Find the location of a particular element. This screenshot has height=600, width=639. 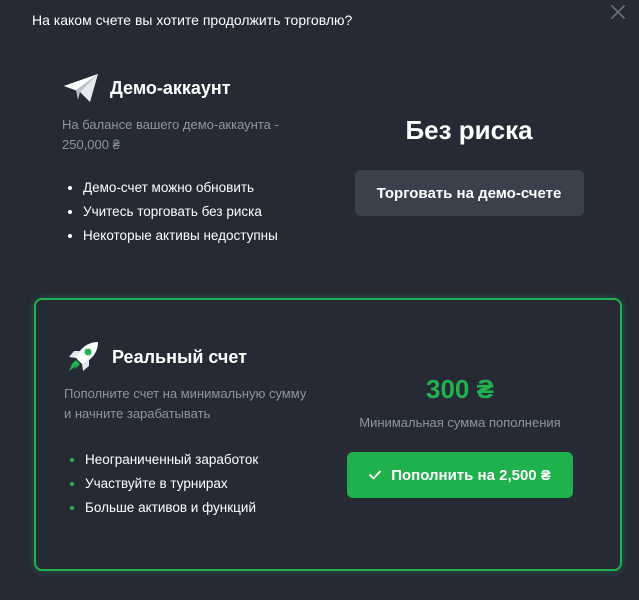

close-button is located at coordinates (618, 12).